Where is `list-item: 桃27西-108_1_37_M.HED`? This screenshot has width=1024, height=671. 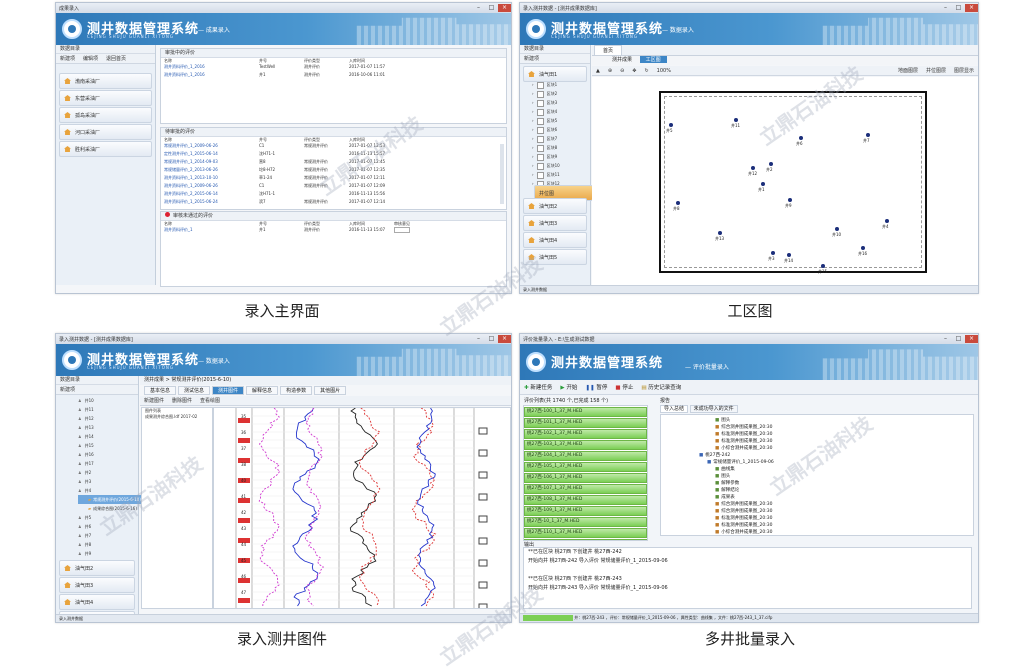 list-item: 桃27西-108_1_37_M.HED is located at coordinates (585, 500).